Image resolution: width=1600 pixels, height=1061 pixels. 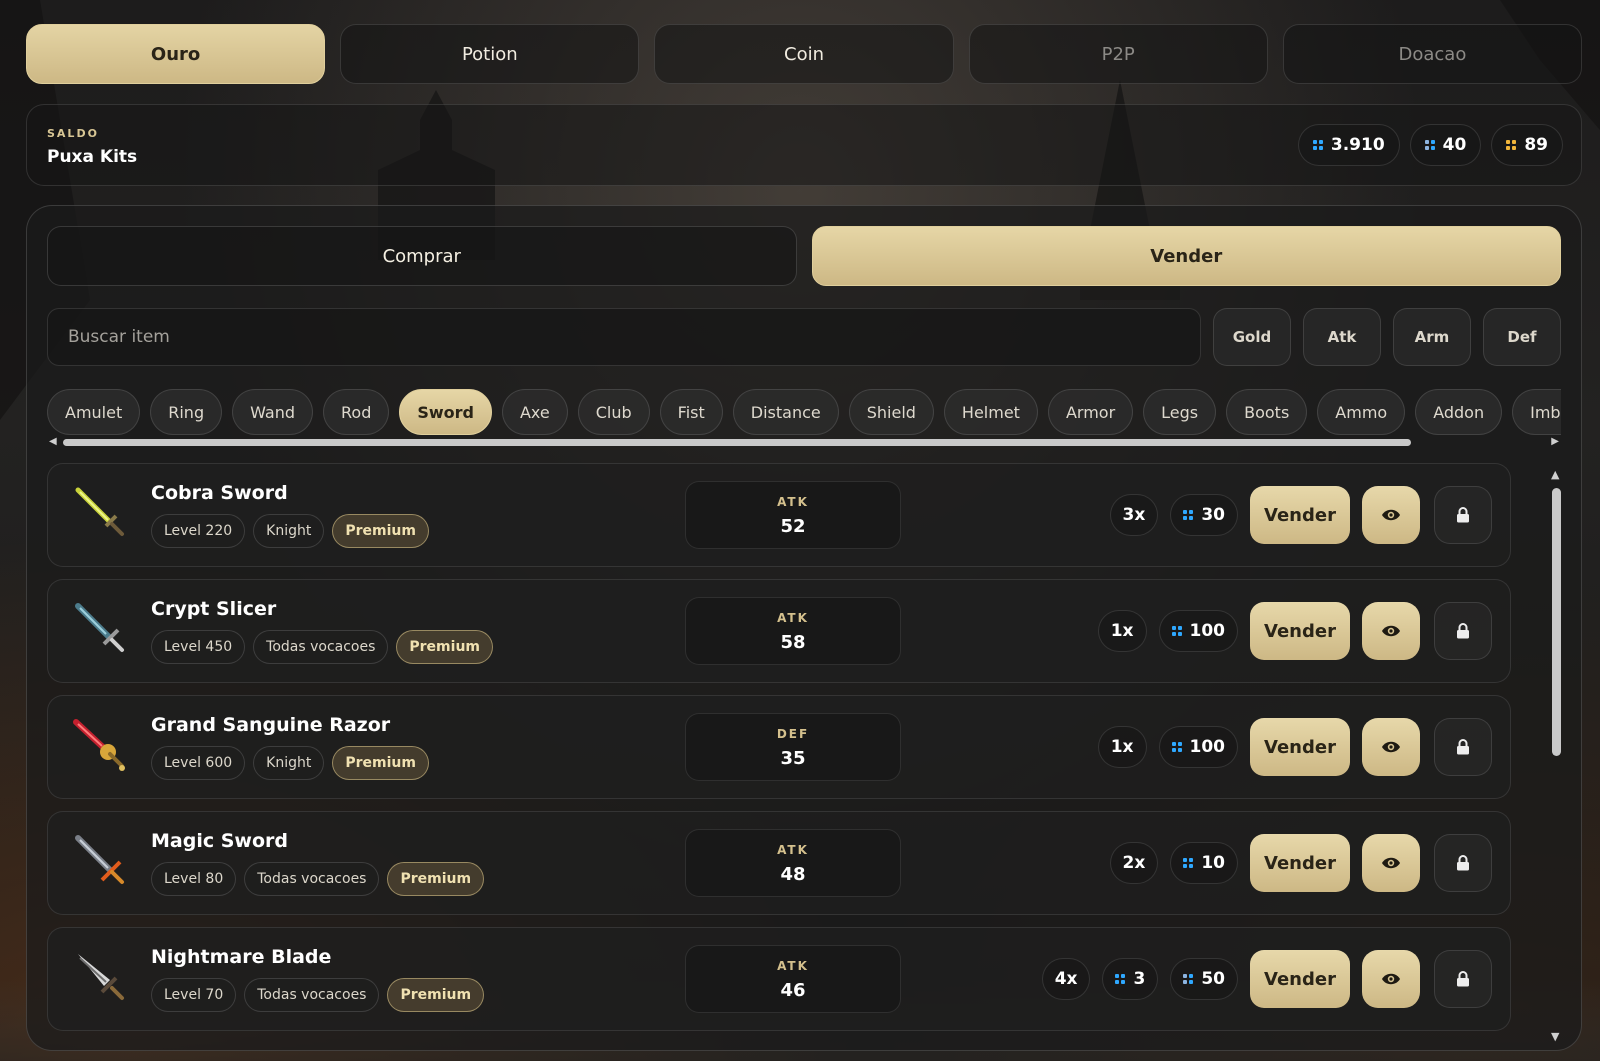 What do you see at coordinates (1536, 145) in the screenshot?
I see `currency-value: 89` at bounding box center [1536, 145].